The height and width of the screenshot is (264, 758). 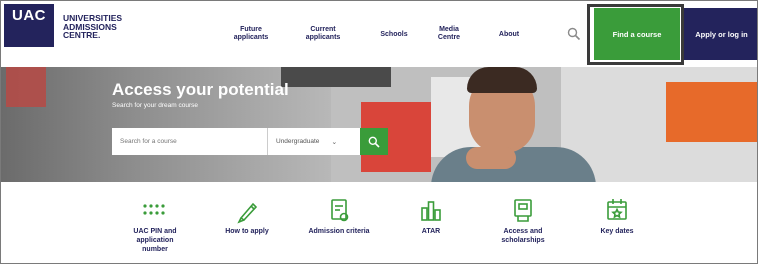 I want to click on pin-dots-icon, so click(x=155, y=210).